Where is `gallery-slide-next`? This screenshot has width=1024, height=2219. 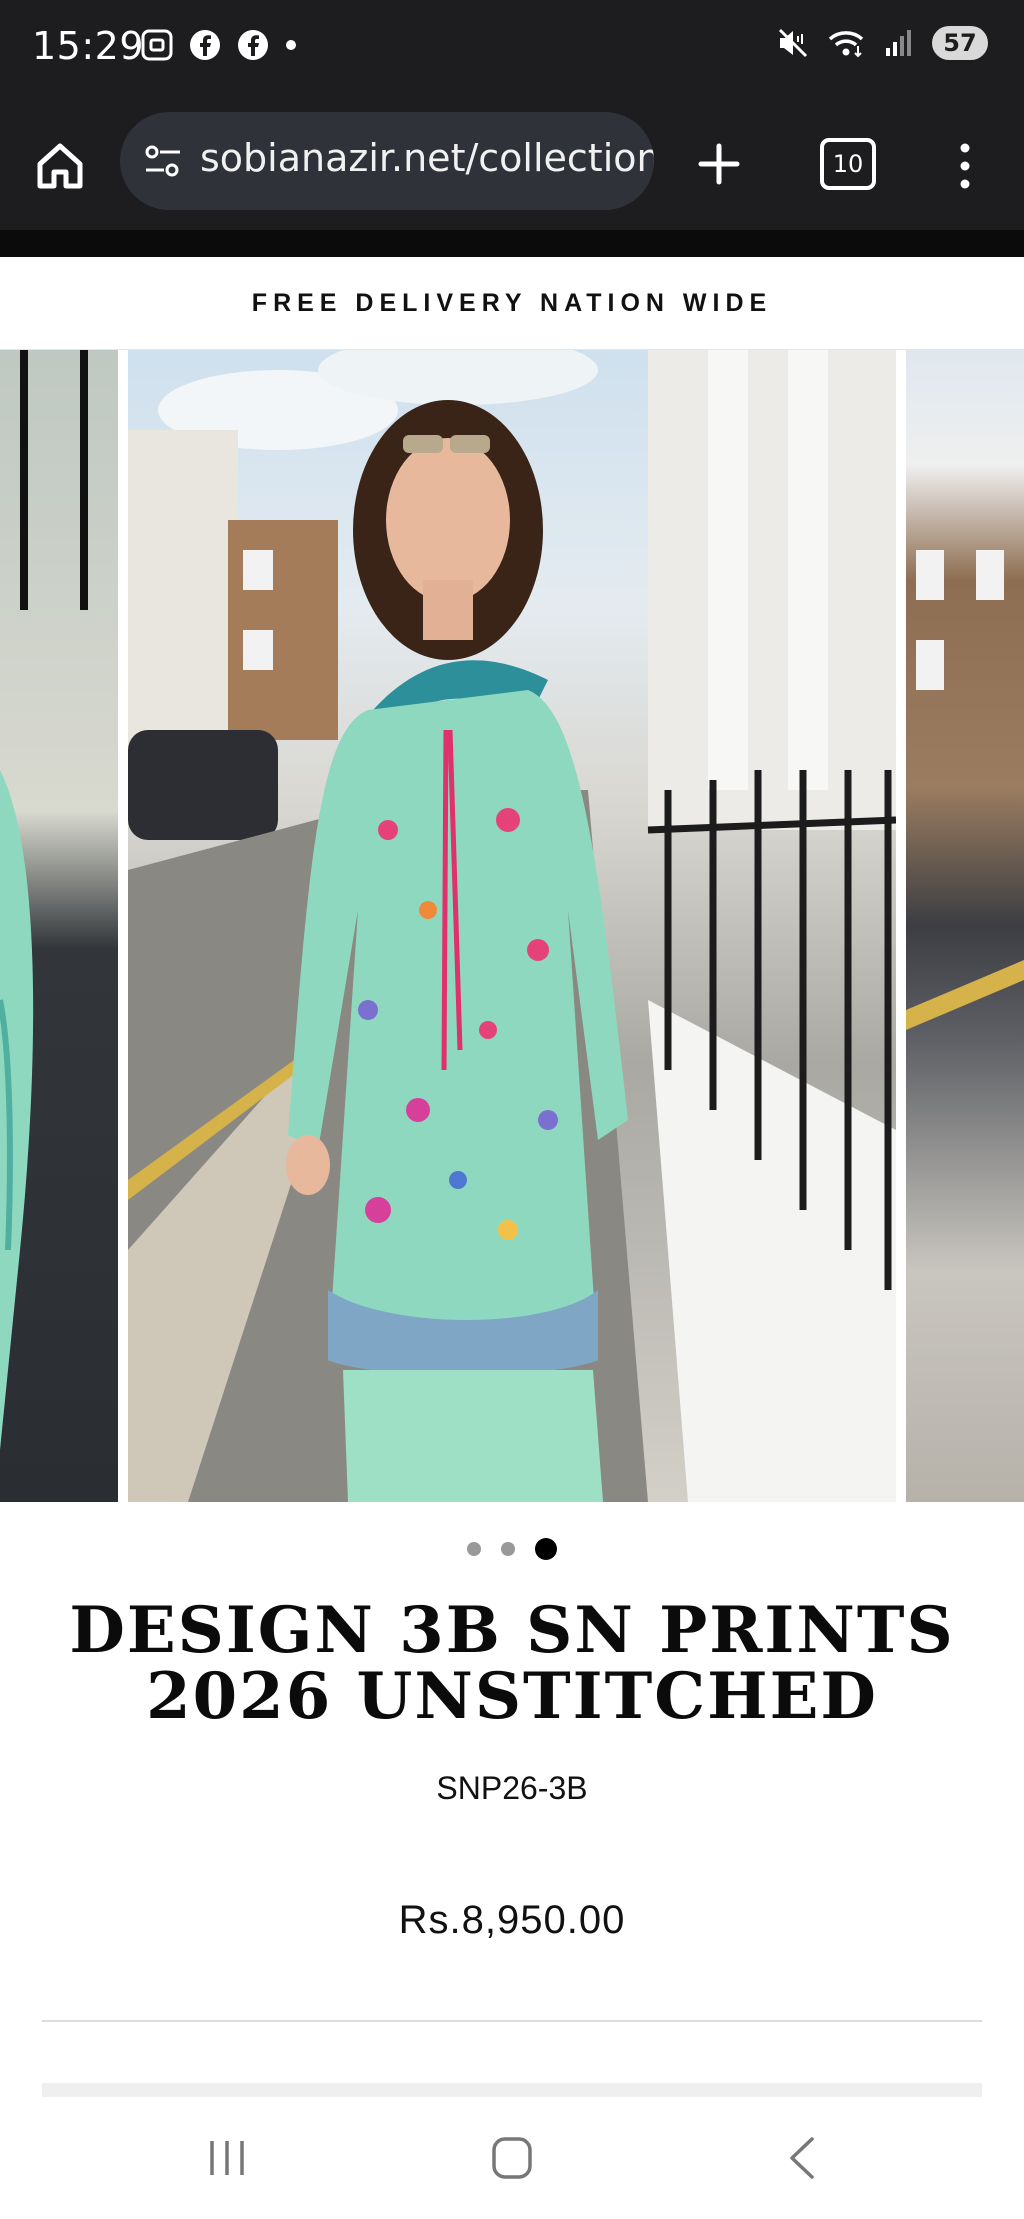 gallery-slide-next is located at coordinates (965, 926).